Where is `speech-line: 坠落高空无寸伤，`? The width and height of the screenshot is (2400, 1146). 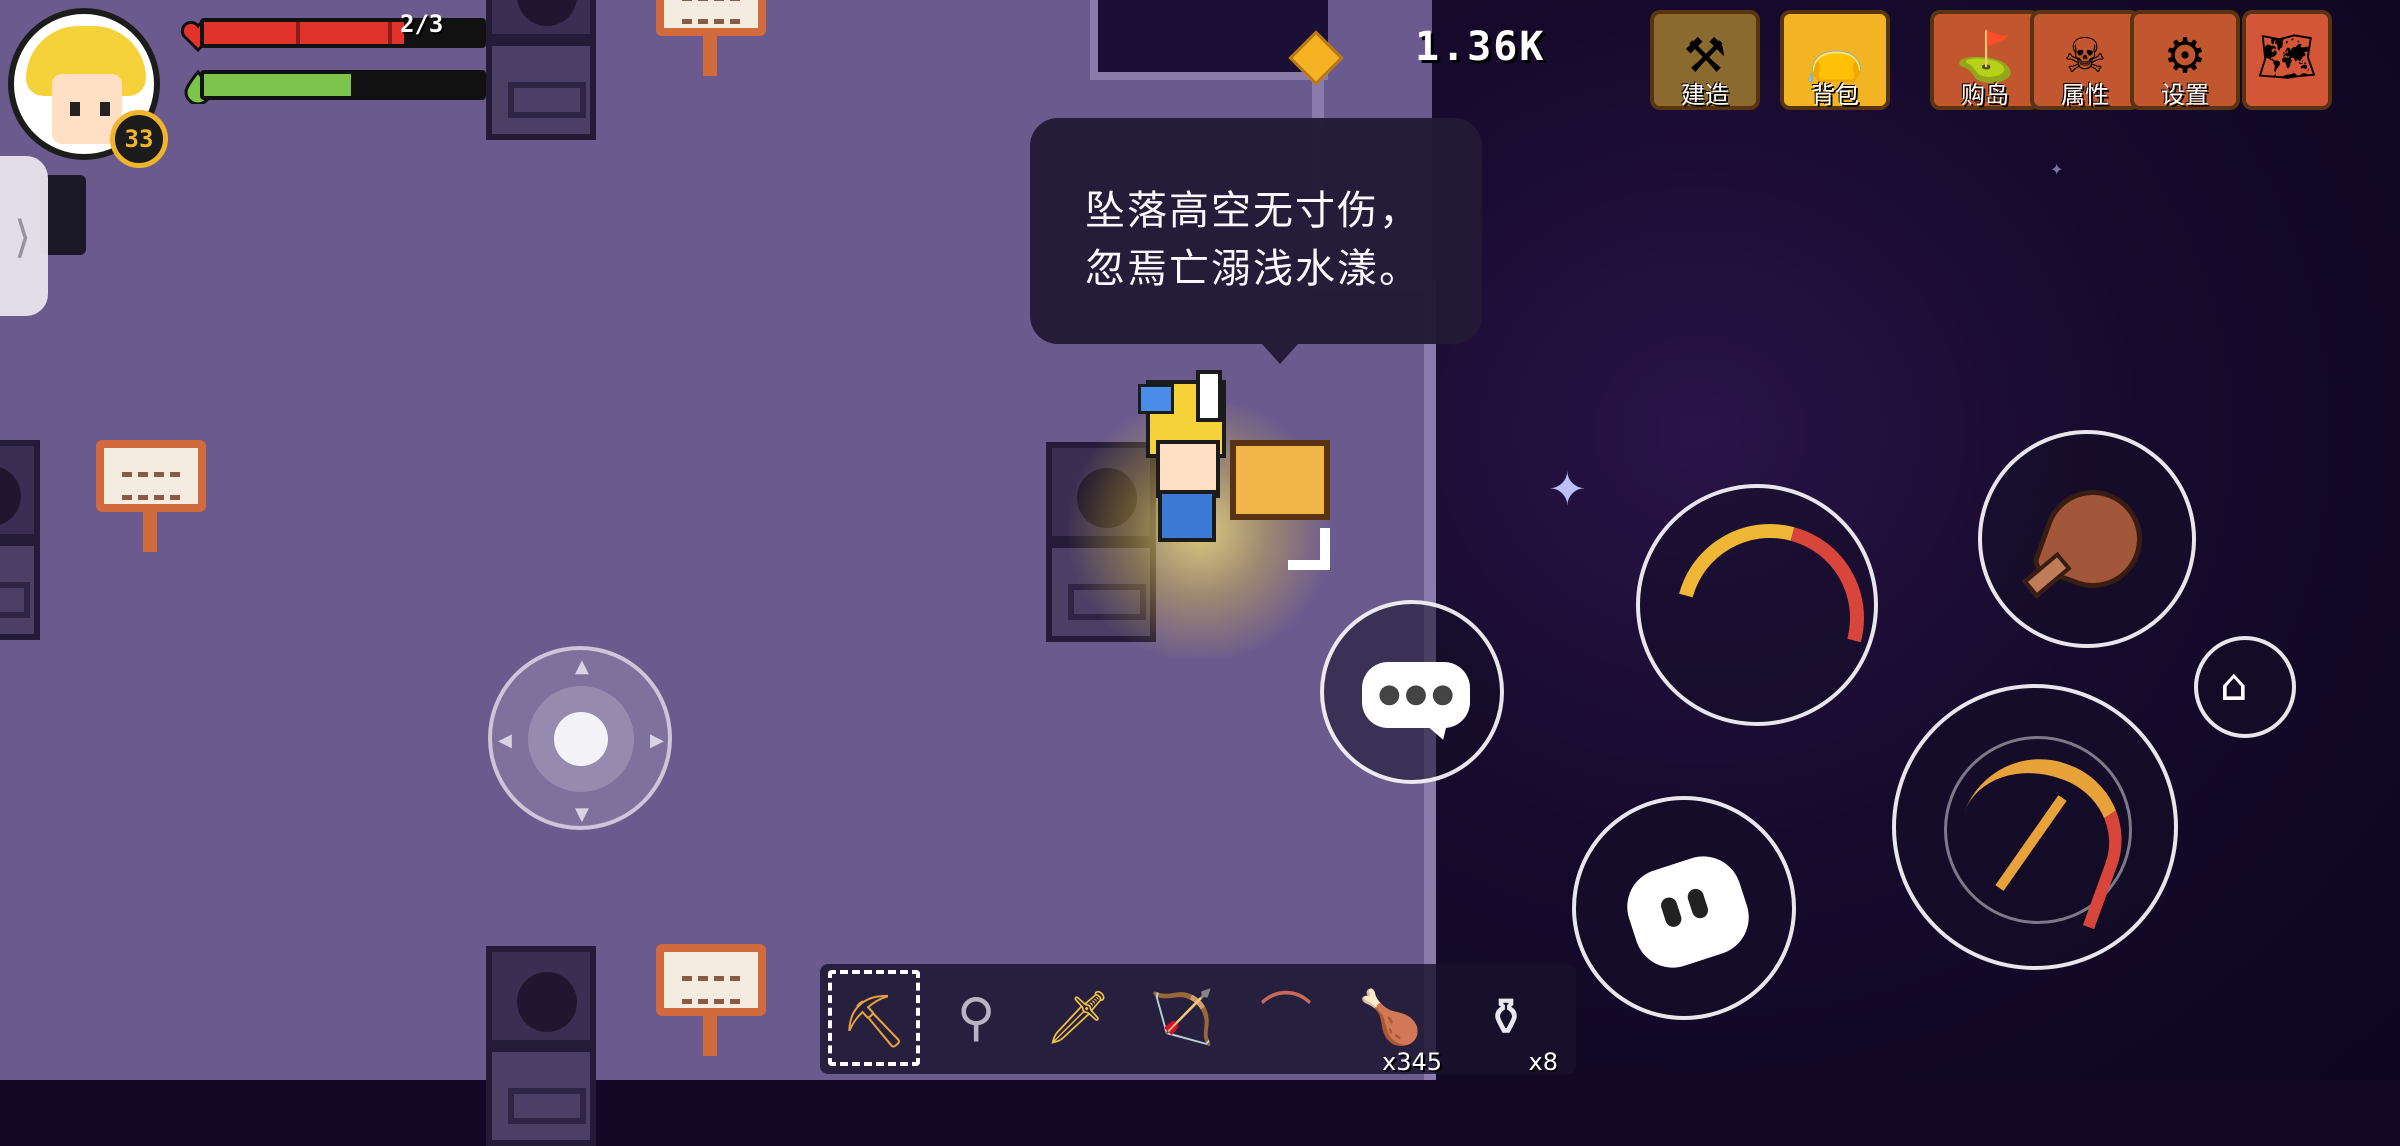 speech-line: 坠落高空无寸伤， is located at coordinates (1253, 211).